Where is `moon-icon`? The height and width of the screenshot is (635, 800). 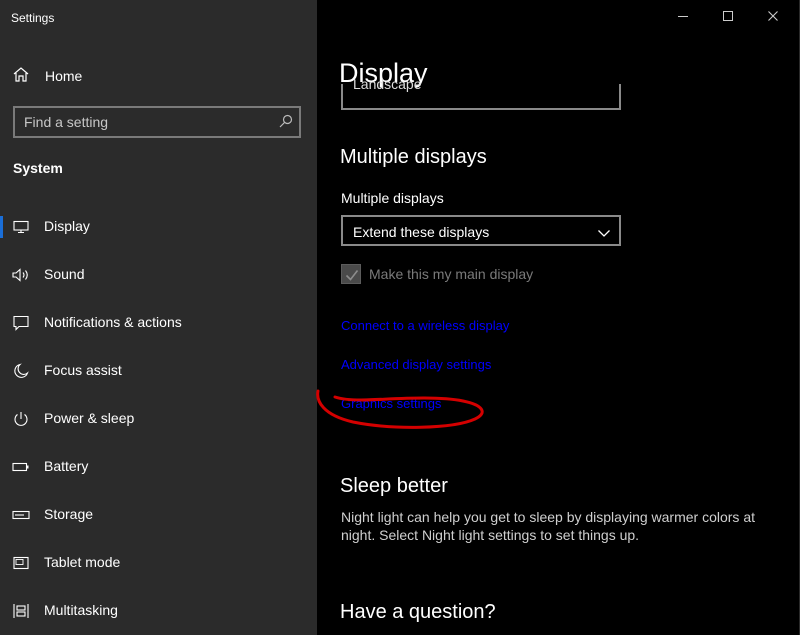
moon-icon is located at coordinates (21, 371).